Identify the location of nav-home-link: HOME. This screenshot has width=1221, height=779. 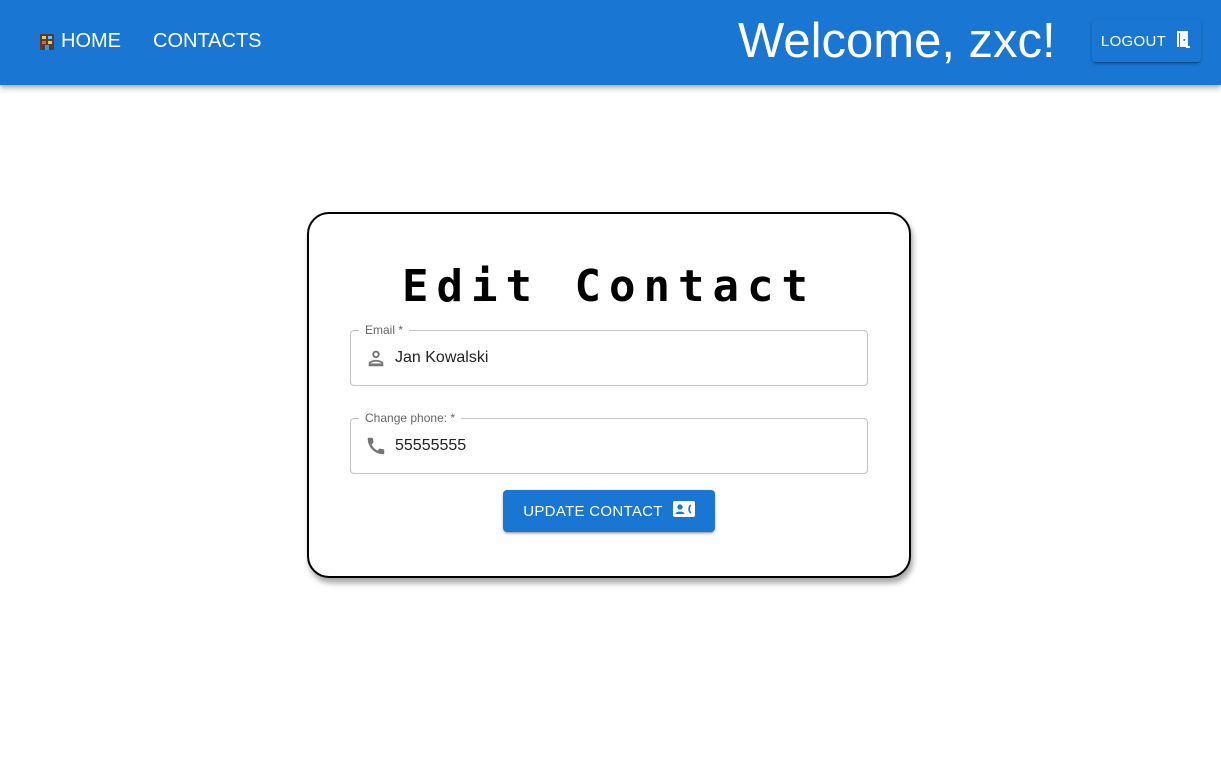
(80, 41).